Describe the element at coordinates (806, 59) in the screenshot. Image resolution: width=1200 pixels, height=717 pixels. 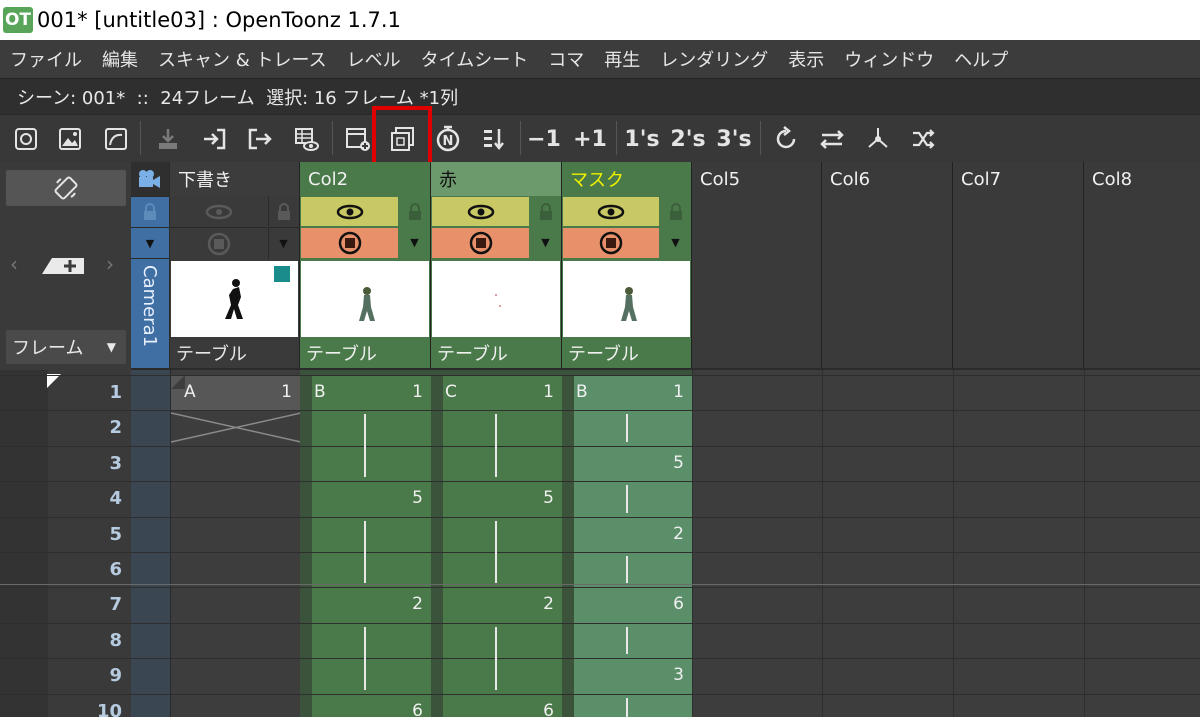
I see `menu-view: 表示` at that location.